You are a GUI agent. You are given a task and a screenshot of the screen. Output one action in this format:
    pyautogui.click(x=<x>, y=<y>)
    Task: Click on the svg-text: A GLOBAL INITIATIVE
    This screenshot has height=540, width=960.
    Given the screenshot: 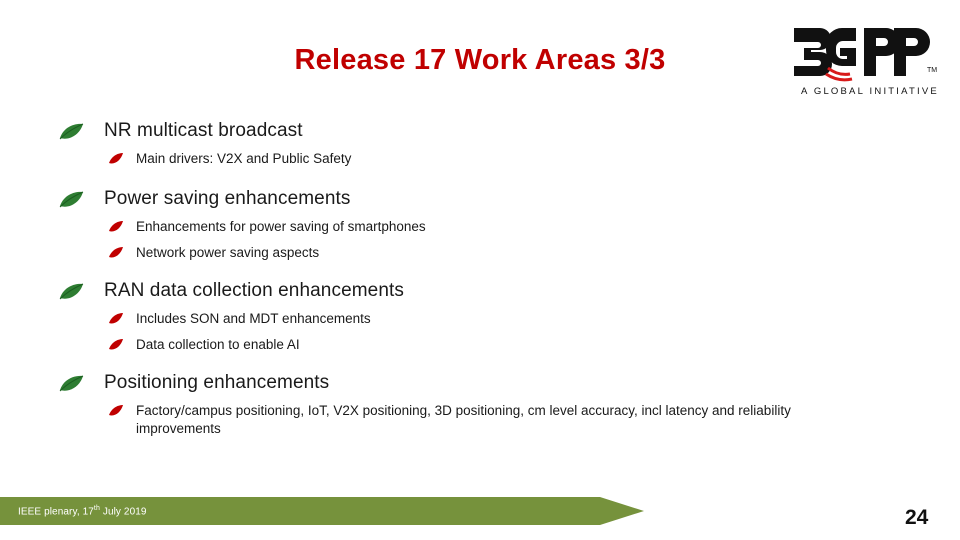 What is the action you would take?
    pyautogui.click(x=870, y=91)
    